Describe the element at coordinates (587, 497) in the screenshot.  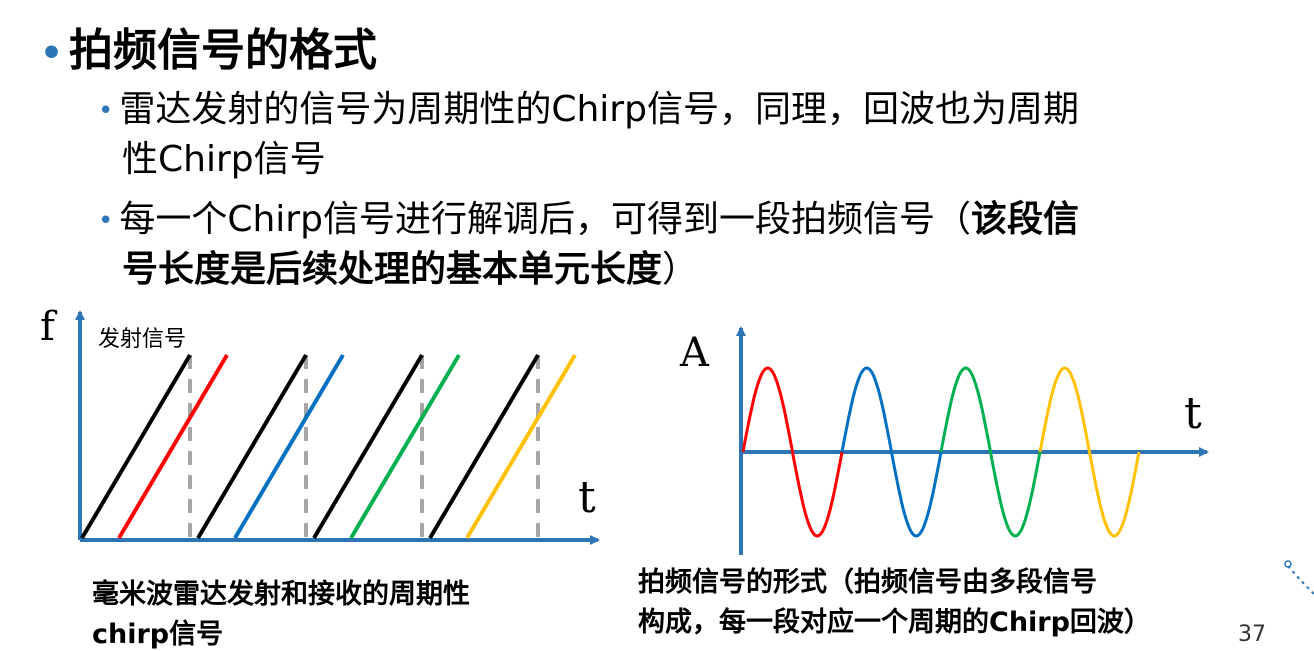
I see `t-axis-label-left: t` at that location.